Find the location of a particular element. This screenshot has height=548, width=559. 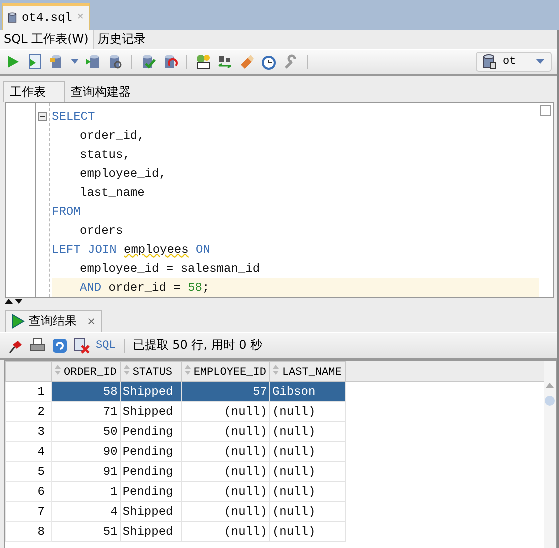

connection-select: ot is located at coordinates (514, 62).